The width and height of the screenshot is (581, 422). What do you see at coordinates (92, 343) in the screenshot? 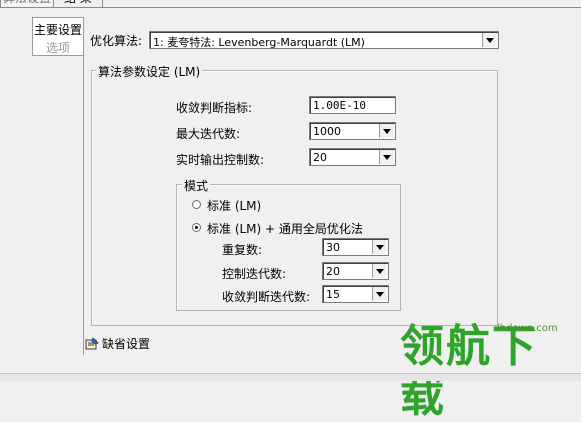
I see `defaults-icon` at bounding box center [92, 343].